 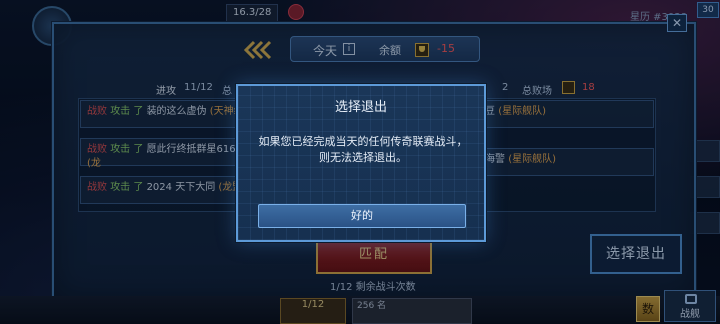 I want to click on dialog-message: 如果您已经完成当天的任何传奇联赛战斗，则无法选择退出。, so click(x=363, y=149).